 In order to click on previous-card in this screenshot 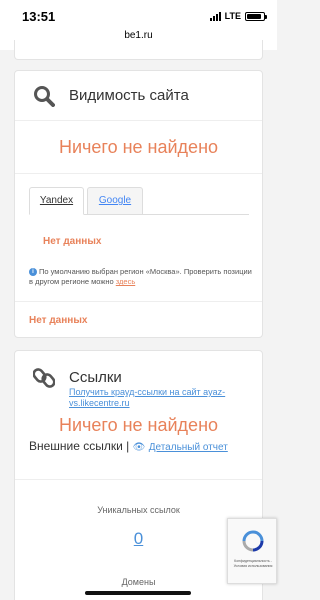, I will do `click(138, 50)`.